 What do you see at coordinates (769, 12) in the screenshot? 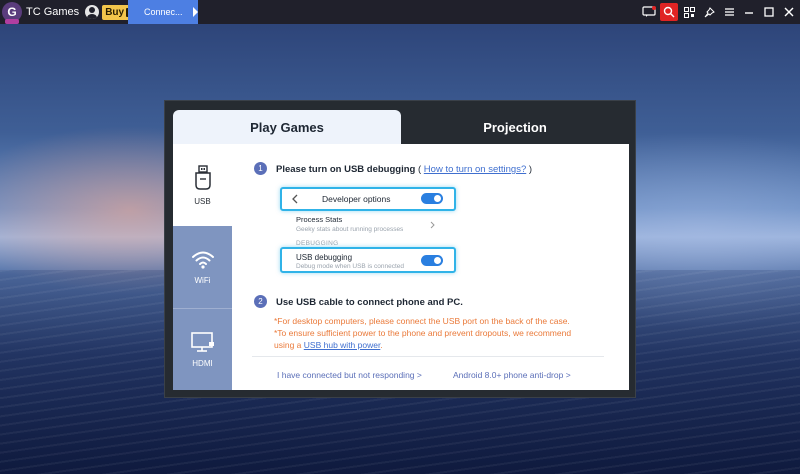
I see `maximize-icon` at bounding box center [769, 12].